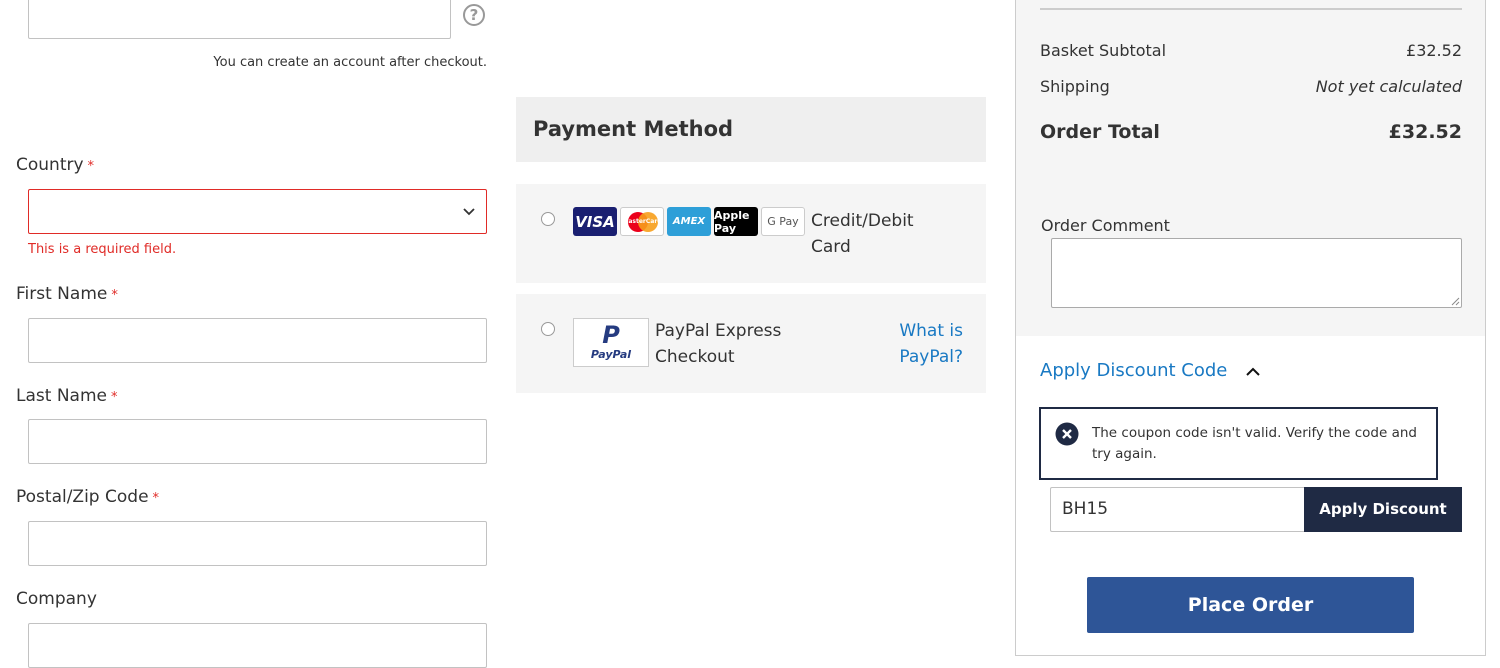 The image size is (1500, 668). I want to click on paypal-wordmark: PayPal, so click(611, 354).